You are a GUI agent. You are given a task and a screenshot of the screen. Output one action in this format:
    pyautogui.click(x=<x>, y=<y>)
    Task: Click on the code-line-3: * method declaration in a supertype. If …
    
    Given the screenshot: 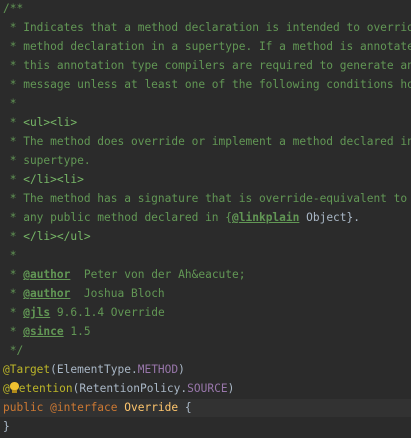 What is the action you would take?
    pyautogui.click(x=207, y=47)
    